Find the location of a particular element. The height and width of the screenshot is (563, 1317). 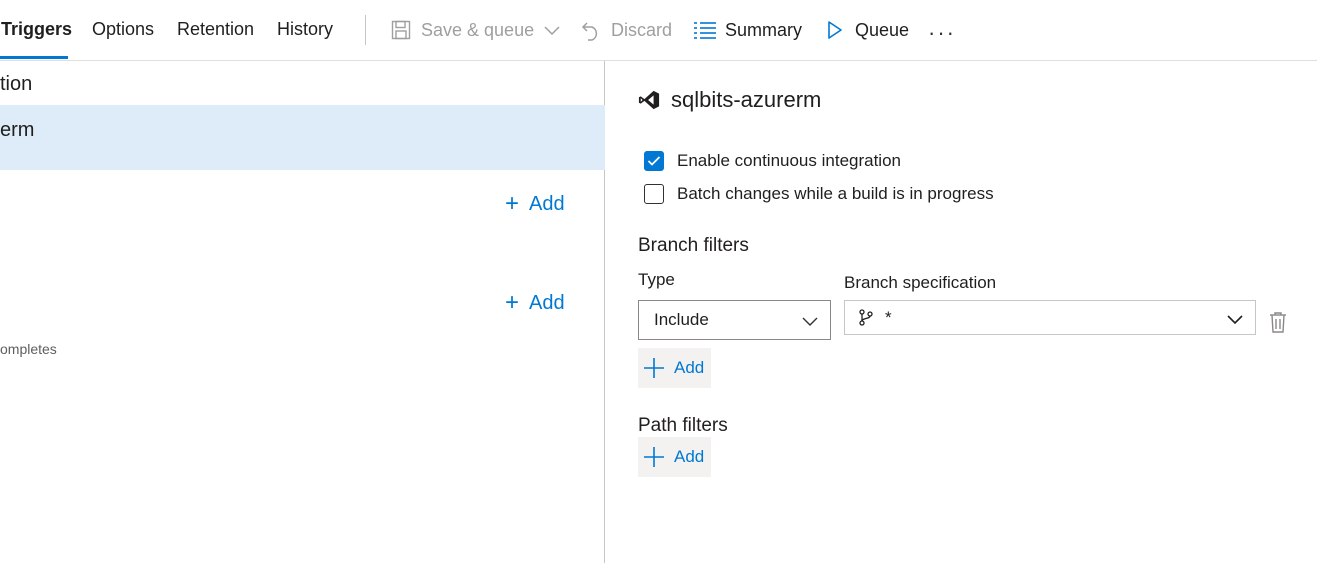

visual-studio-icon is located at coordinates (649, 100).